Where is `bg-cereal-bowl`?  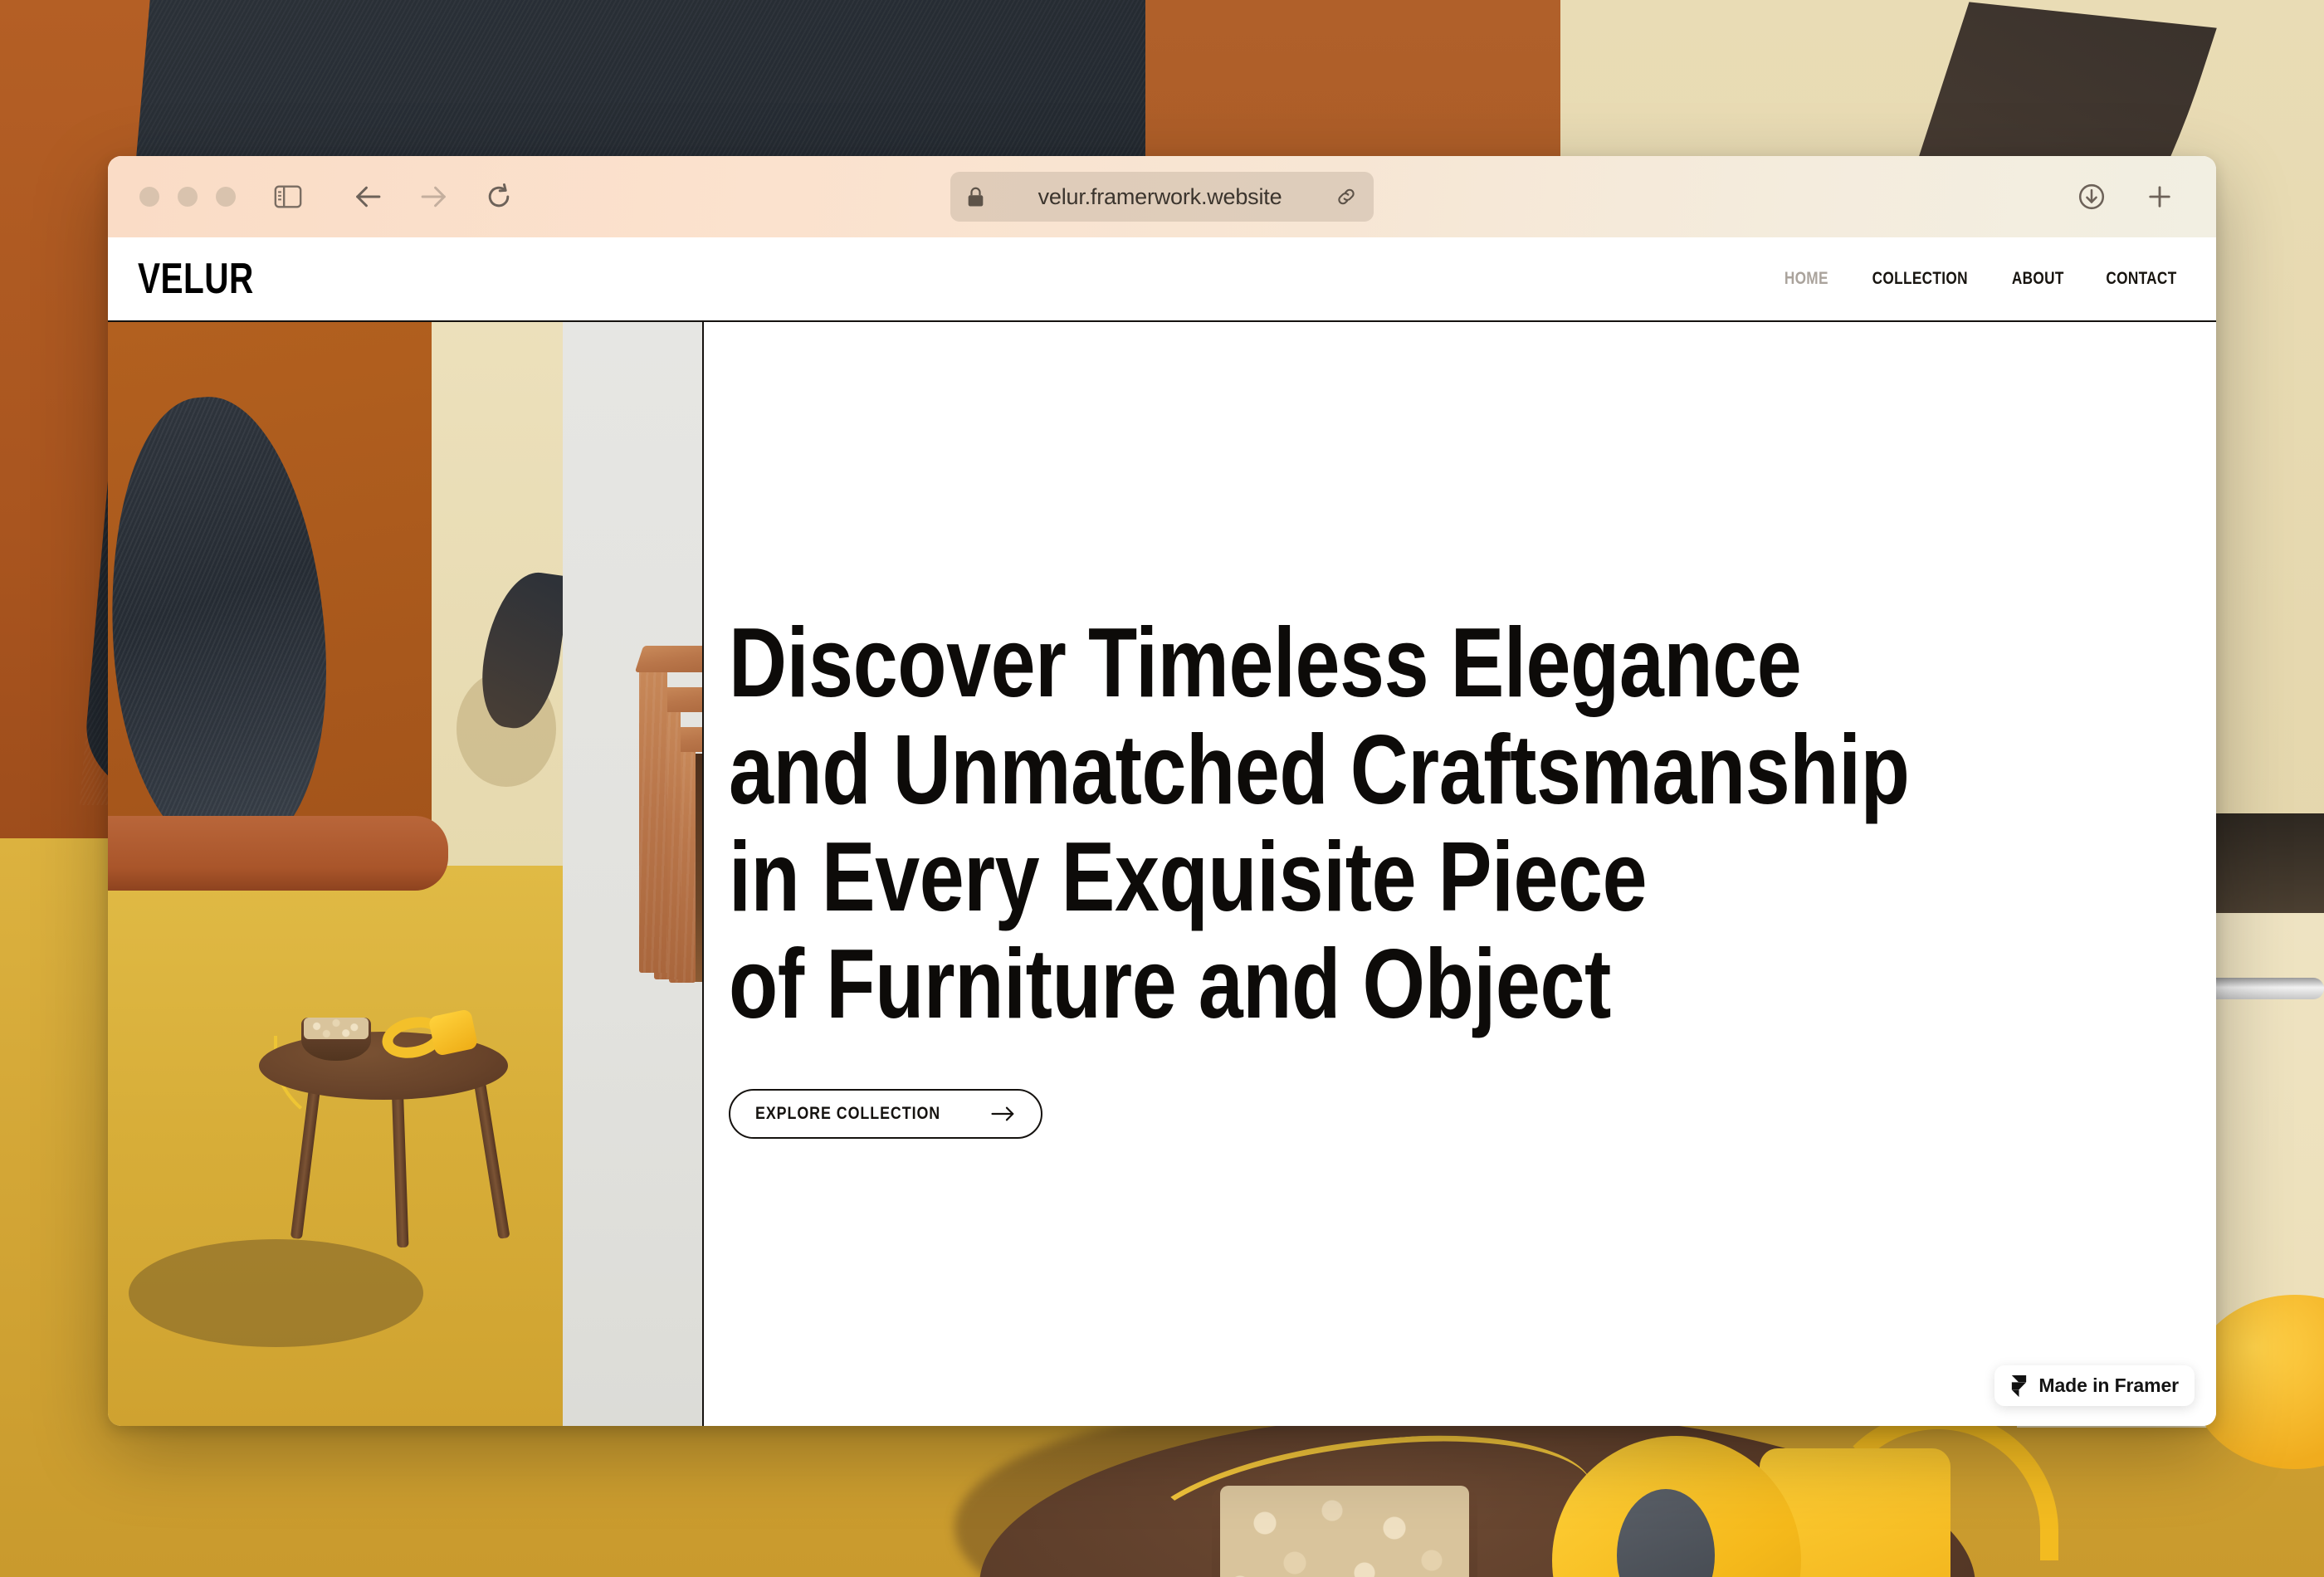
bg-cereal-bowl is located at coordinates (1344, 1531).